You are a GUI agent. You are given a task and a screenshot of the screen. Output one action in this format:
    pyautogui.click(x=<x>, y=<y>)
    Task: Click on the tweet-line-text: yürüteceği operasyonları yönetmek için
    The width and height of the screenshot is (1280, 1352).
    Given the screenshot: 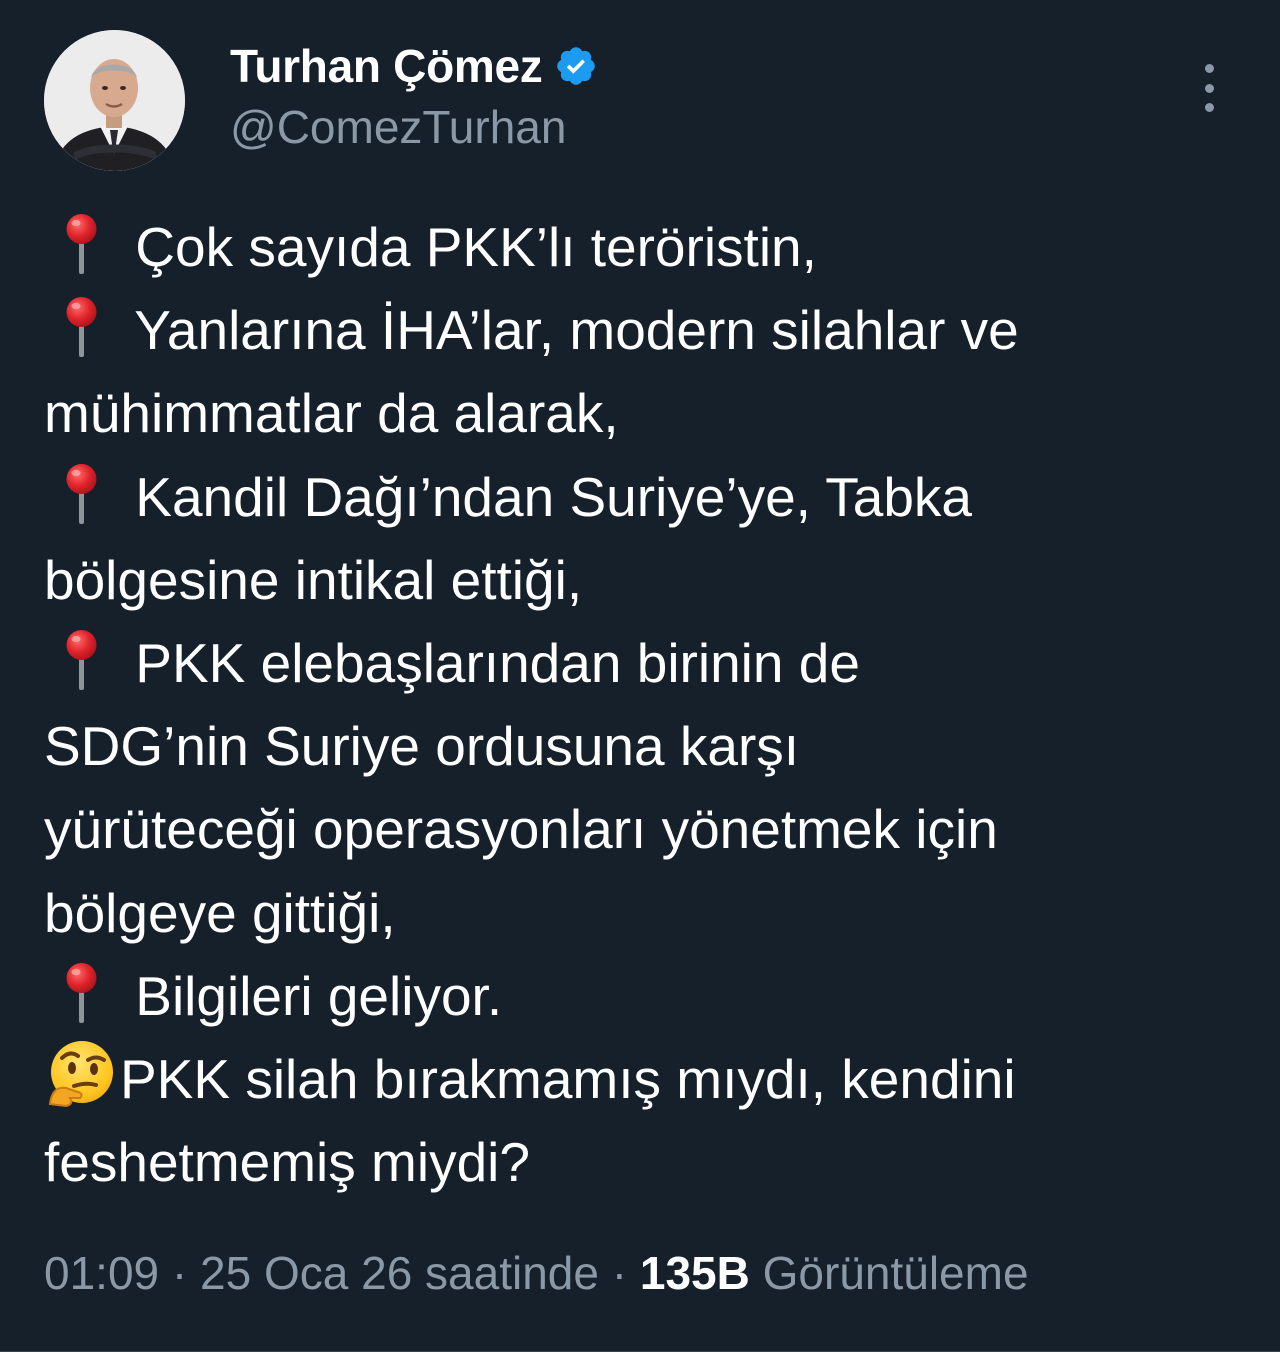 What is the action you would take?
    pyautogui.click(x=521, y=829)
    